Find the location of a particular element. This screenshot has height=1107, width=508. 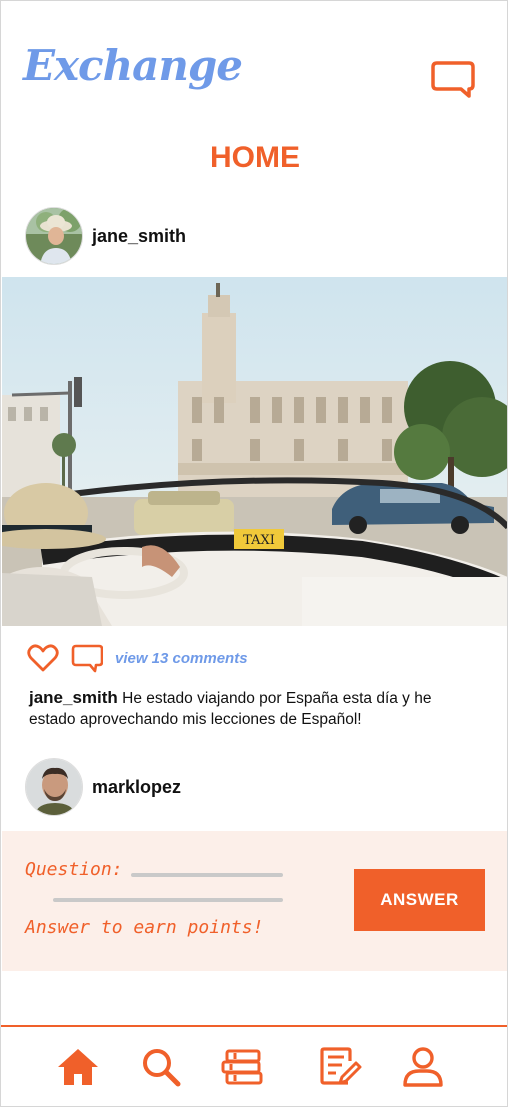

search-icon is located at coordinates (161, 1067).